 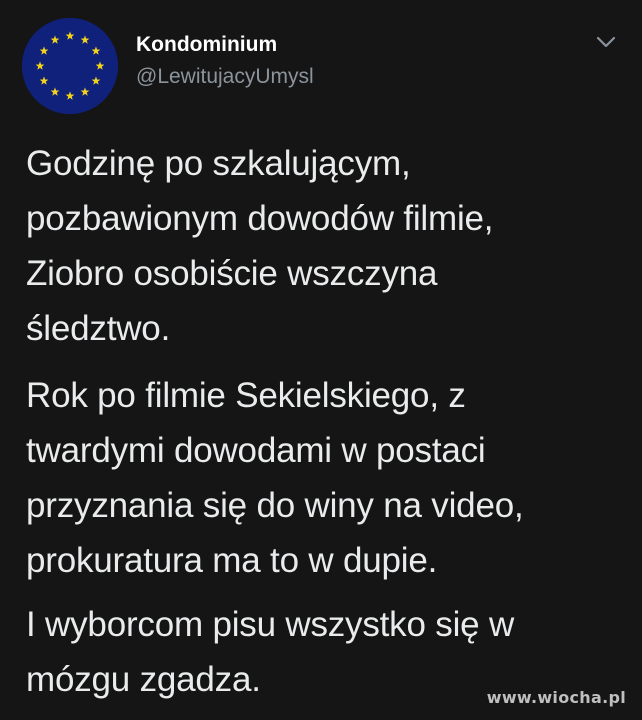 I want to click on eu-flag-avatar-icon, so click(x=70, y=66).